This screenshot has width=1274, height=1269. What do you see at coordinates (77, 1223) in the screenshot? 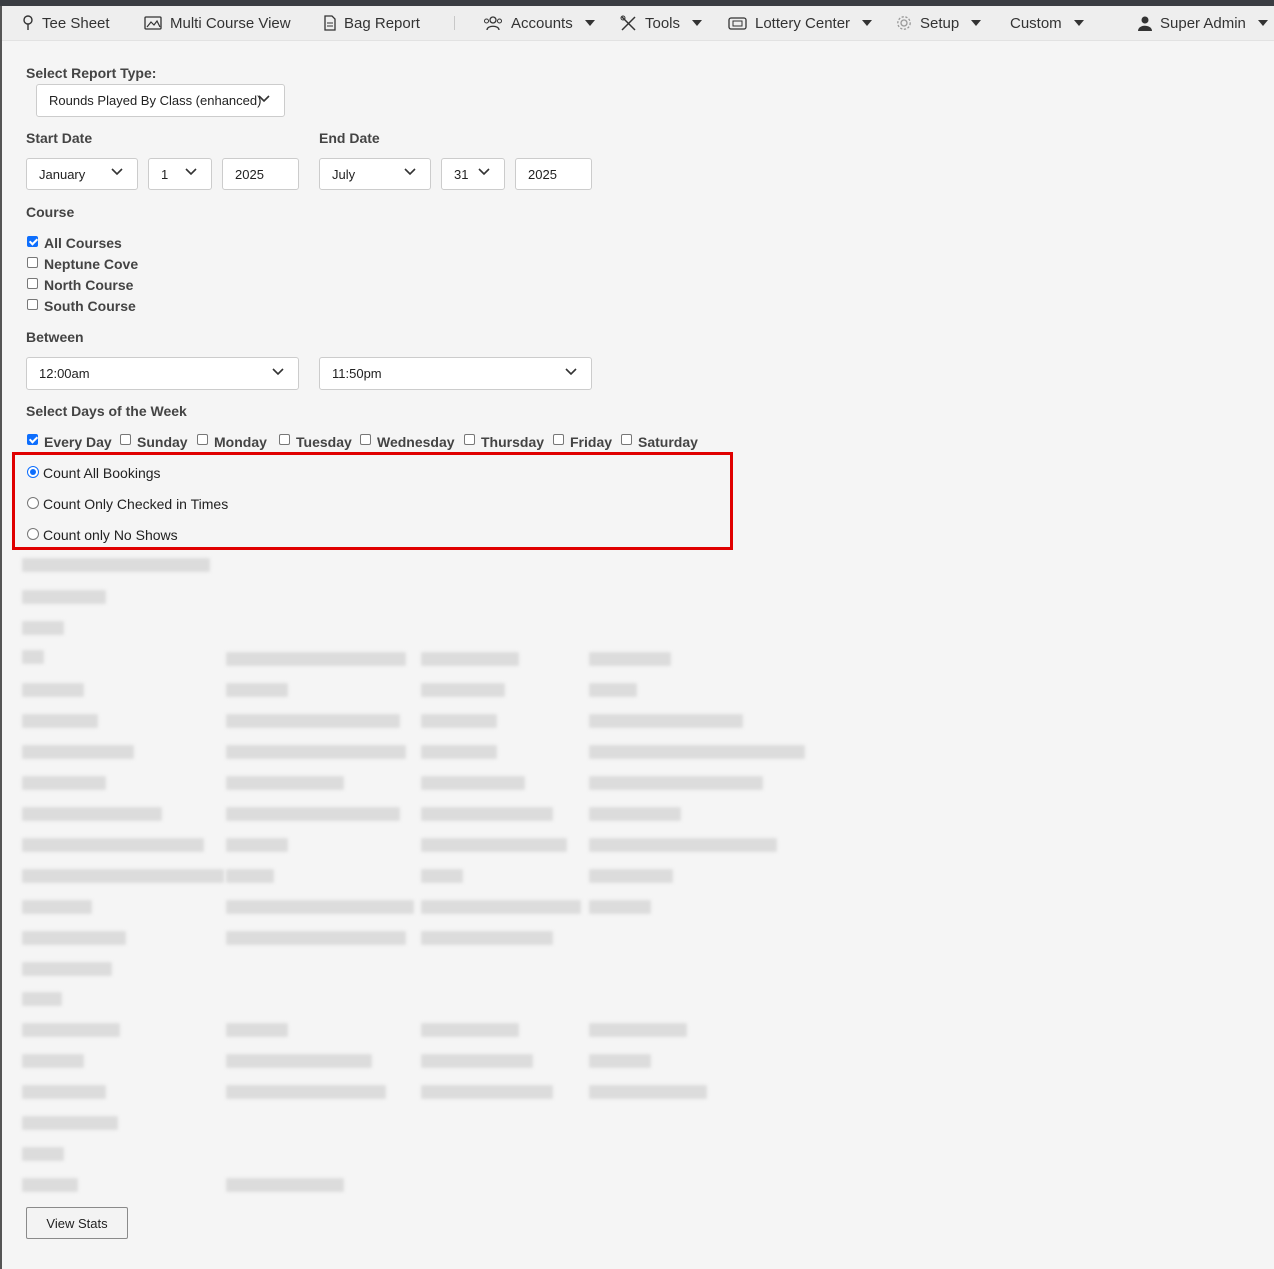
I see `view-stats-button: View Stats` at bounding box center [77, 1223].